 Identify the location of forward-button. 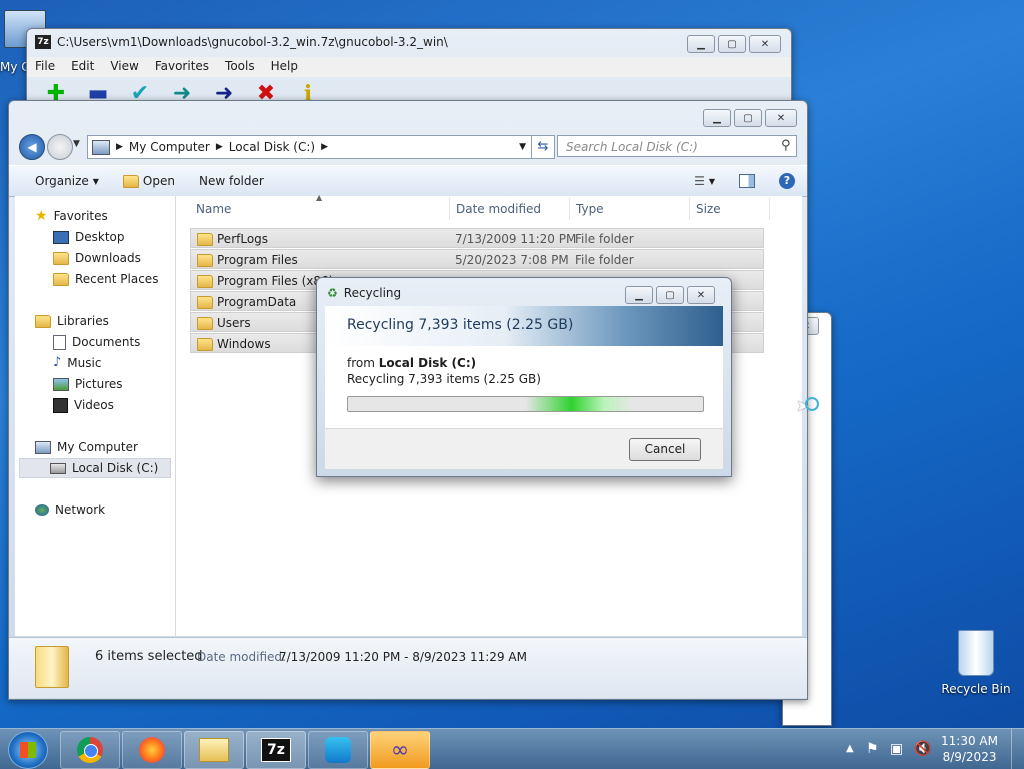
(60, 147).